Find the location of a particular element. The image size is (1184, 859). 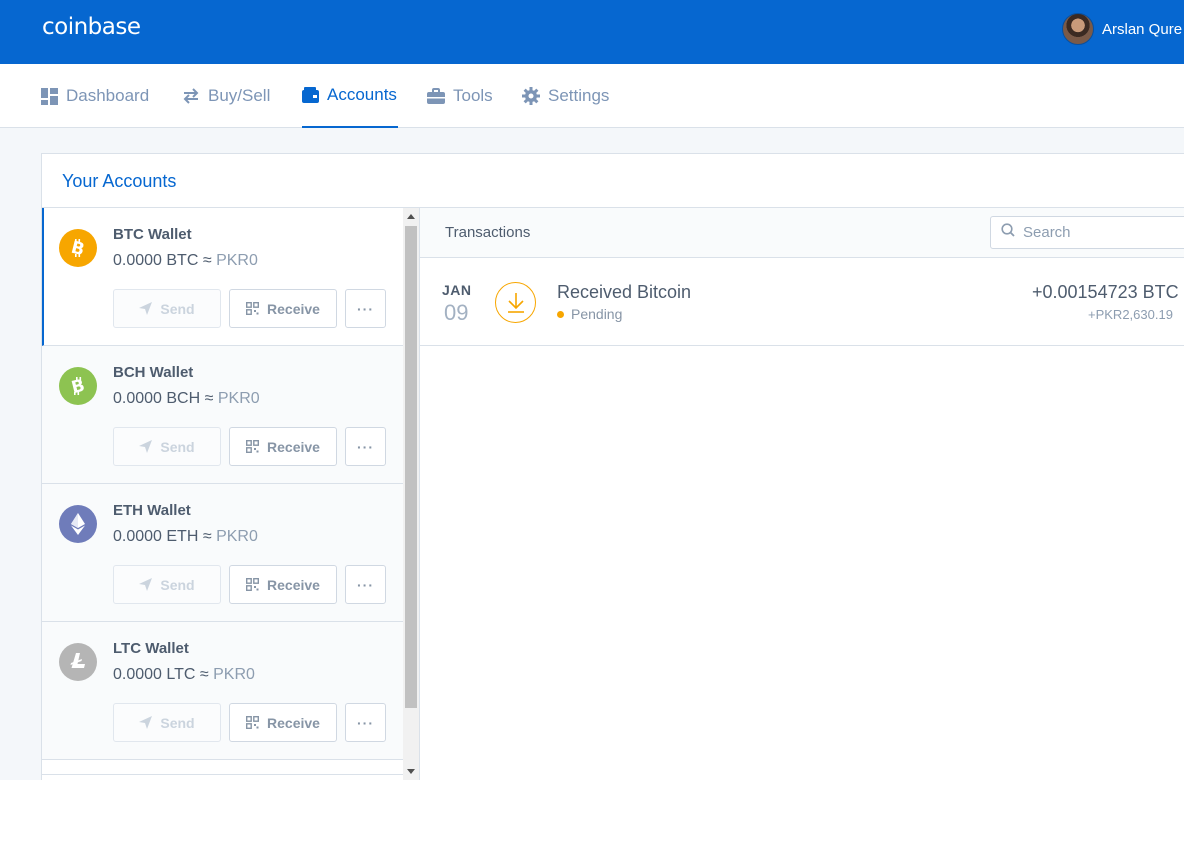

scrollbar-thumb is located at coordinates (411, 467).